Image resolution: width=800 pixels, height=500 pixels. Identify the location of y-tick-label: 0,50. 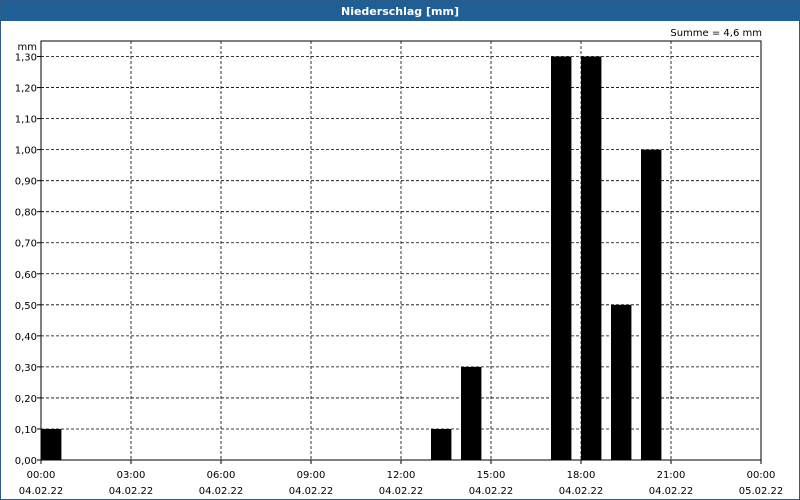
(26, 306).